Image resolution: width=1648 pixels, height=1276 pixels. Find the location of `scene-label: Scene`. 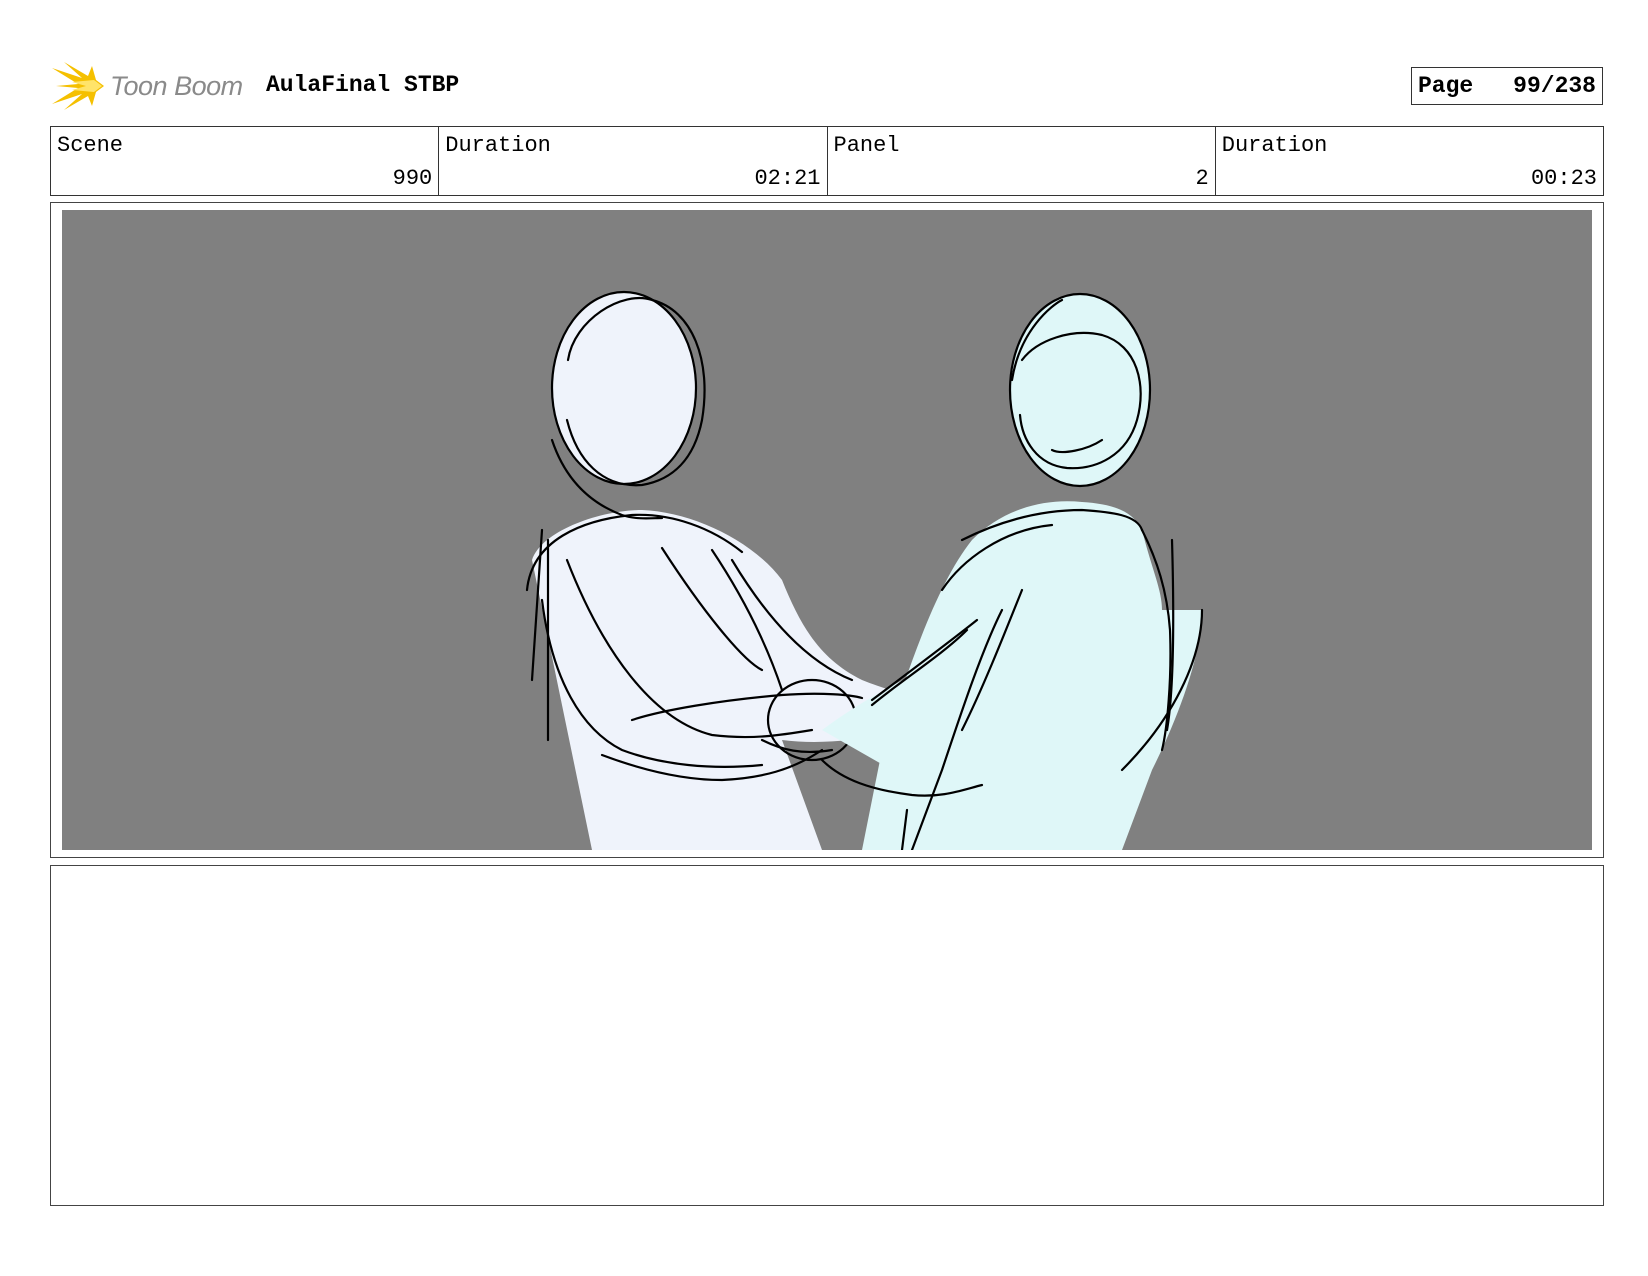

scene-label: Scene is located at coordinates (90, 145).